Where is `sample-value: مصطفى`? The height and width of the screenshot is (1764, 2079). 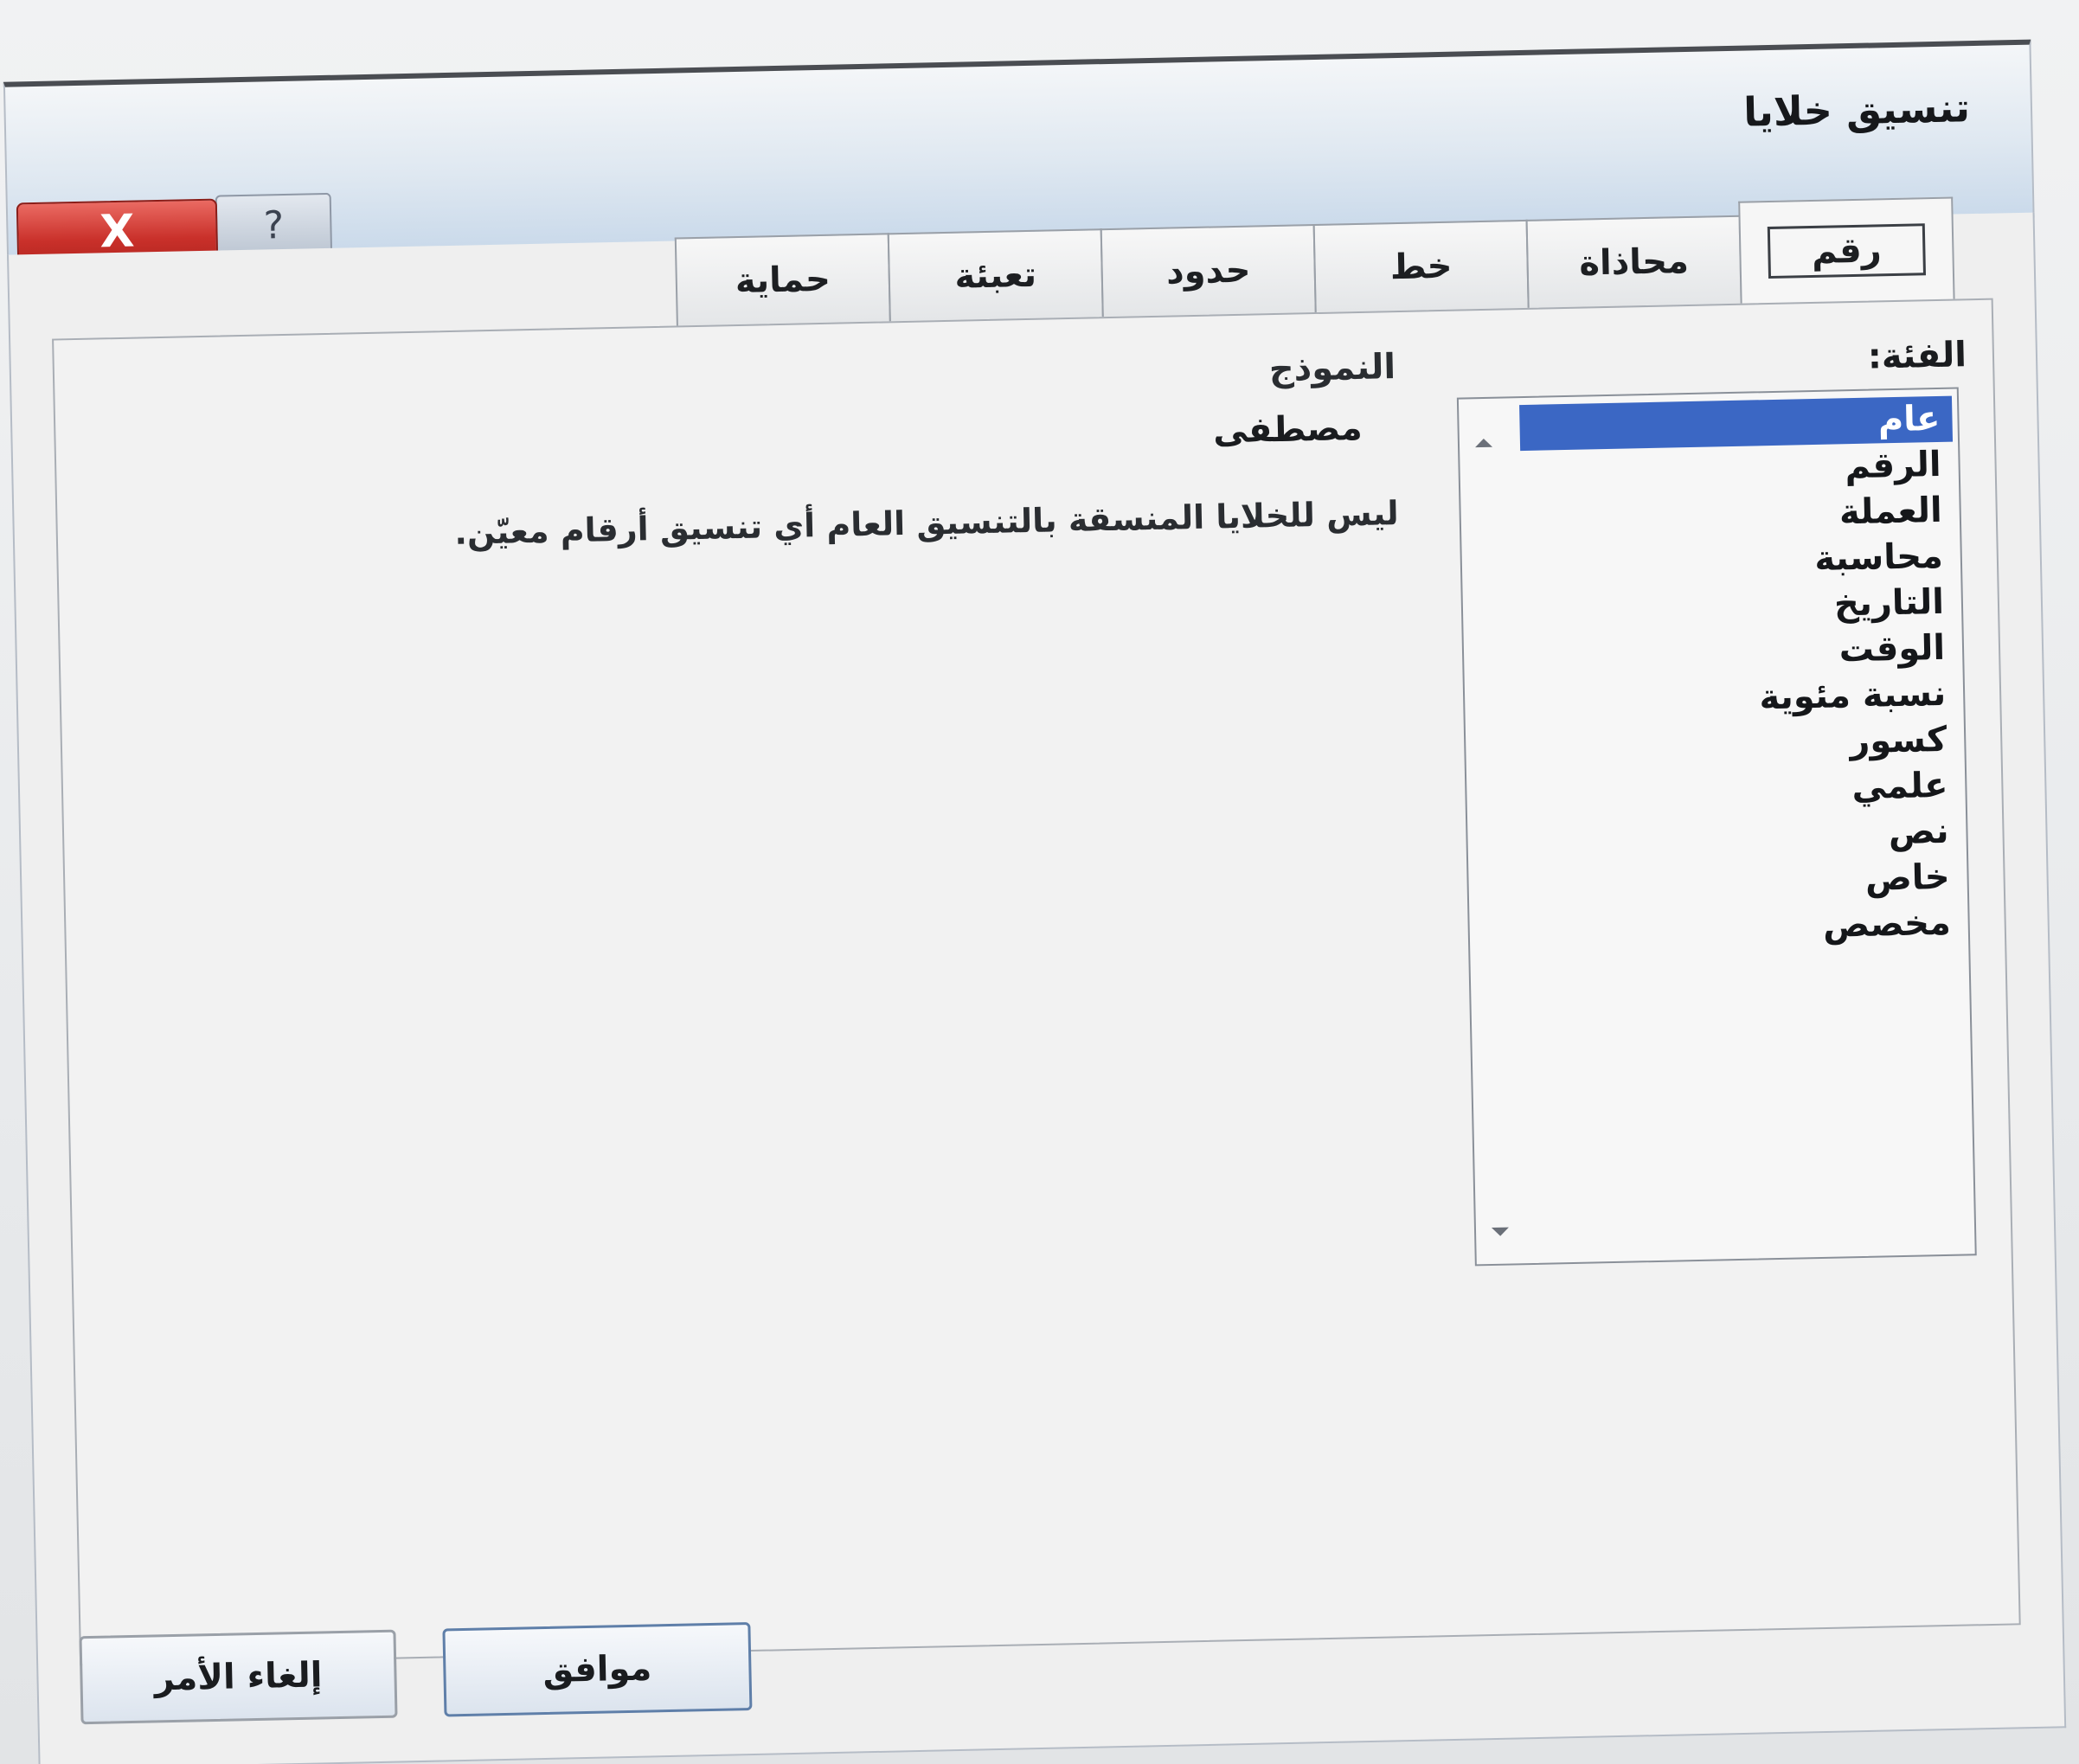 sample-value: مصطفى is located at coordinates (1288, 429).